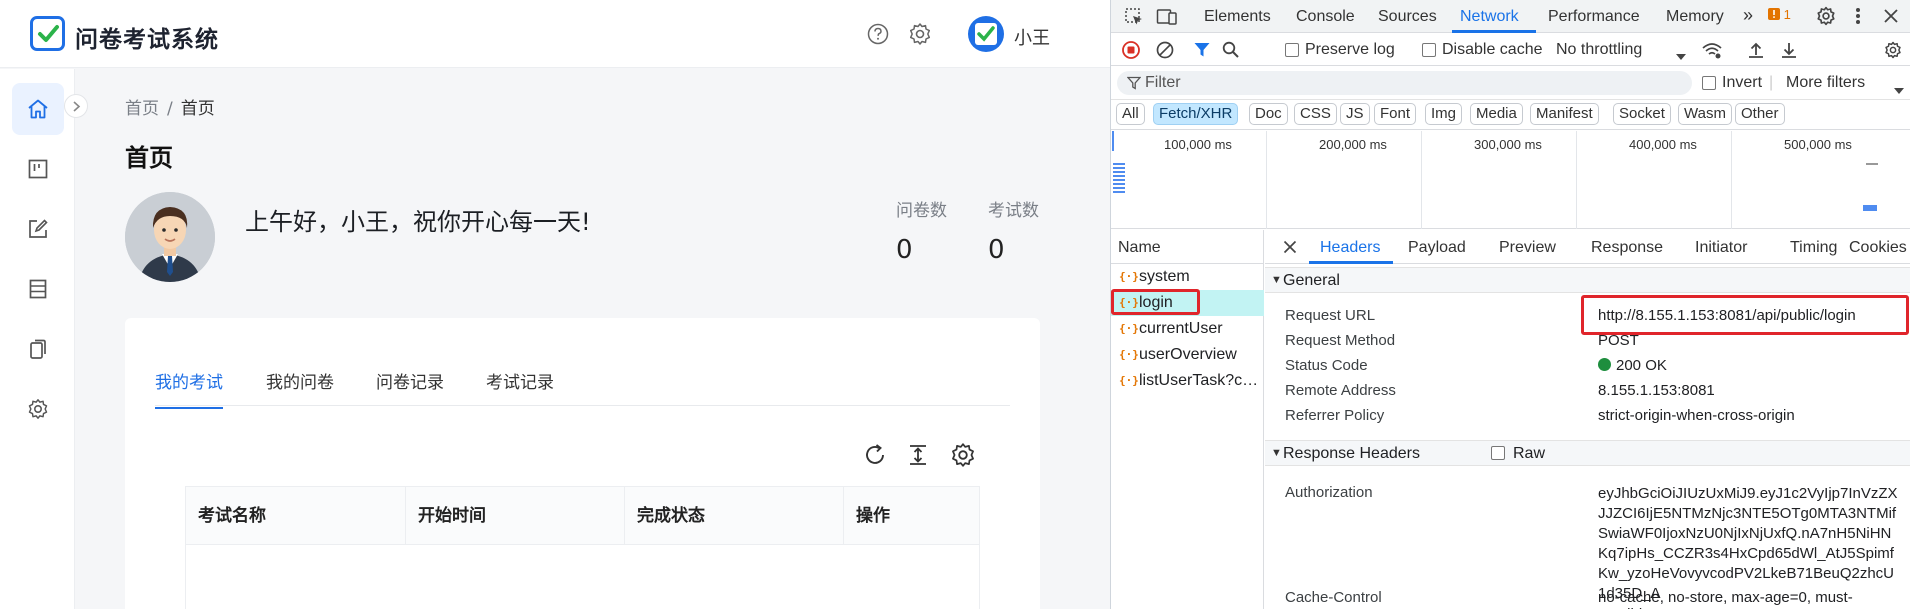  What do you see at coordinates (1721, 248) in the screenshot?
I see `detail-tab-initiator: Initiator` at bounding box center [1721, 248].